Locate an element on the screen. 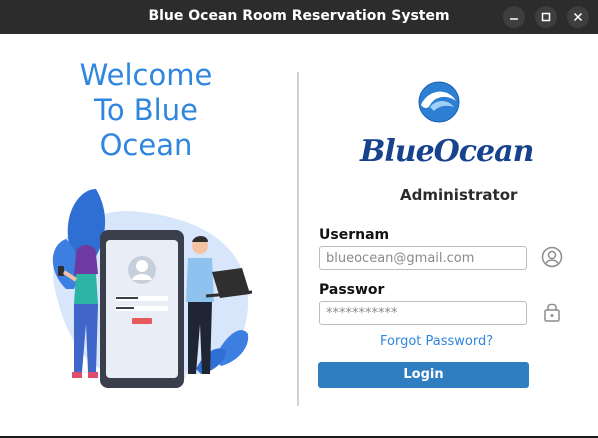  maximize-icon is located at coordinates (546, 17).